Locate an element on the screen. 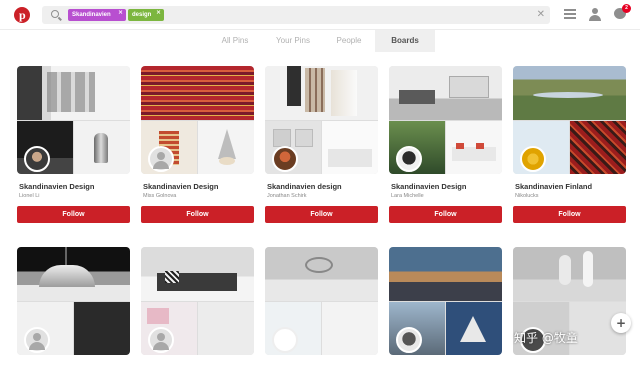  tab-boards: Boards is located at coordinates (405, 41).